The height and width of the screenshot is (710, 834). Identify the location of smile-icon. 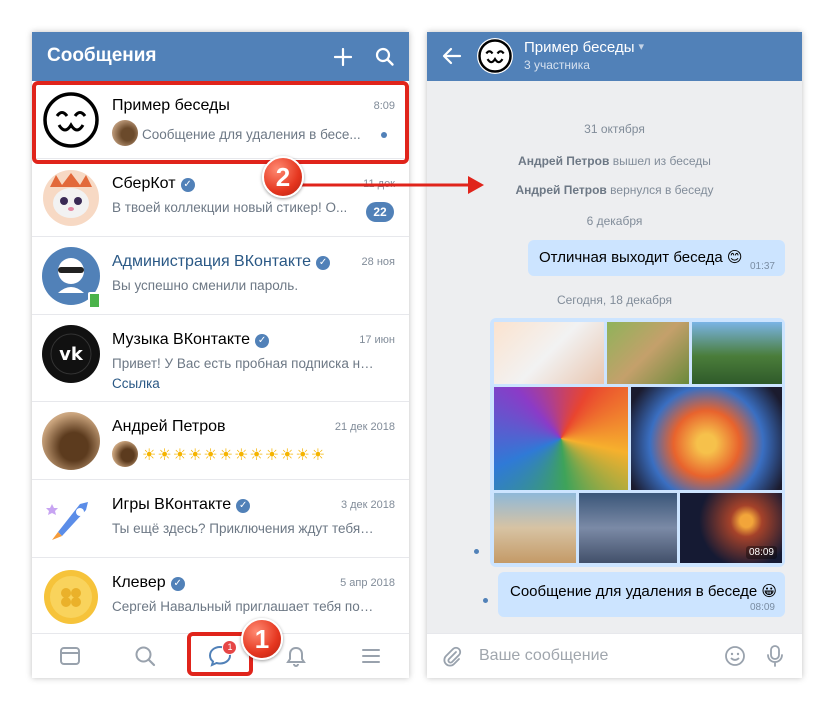
(735, 656).